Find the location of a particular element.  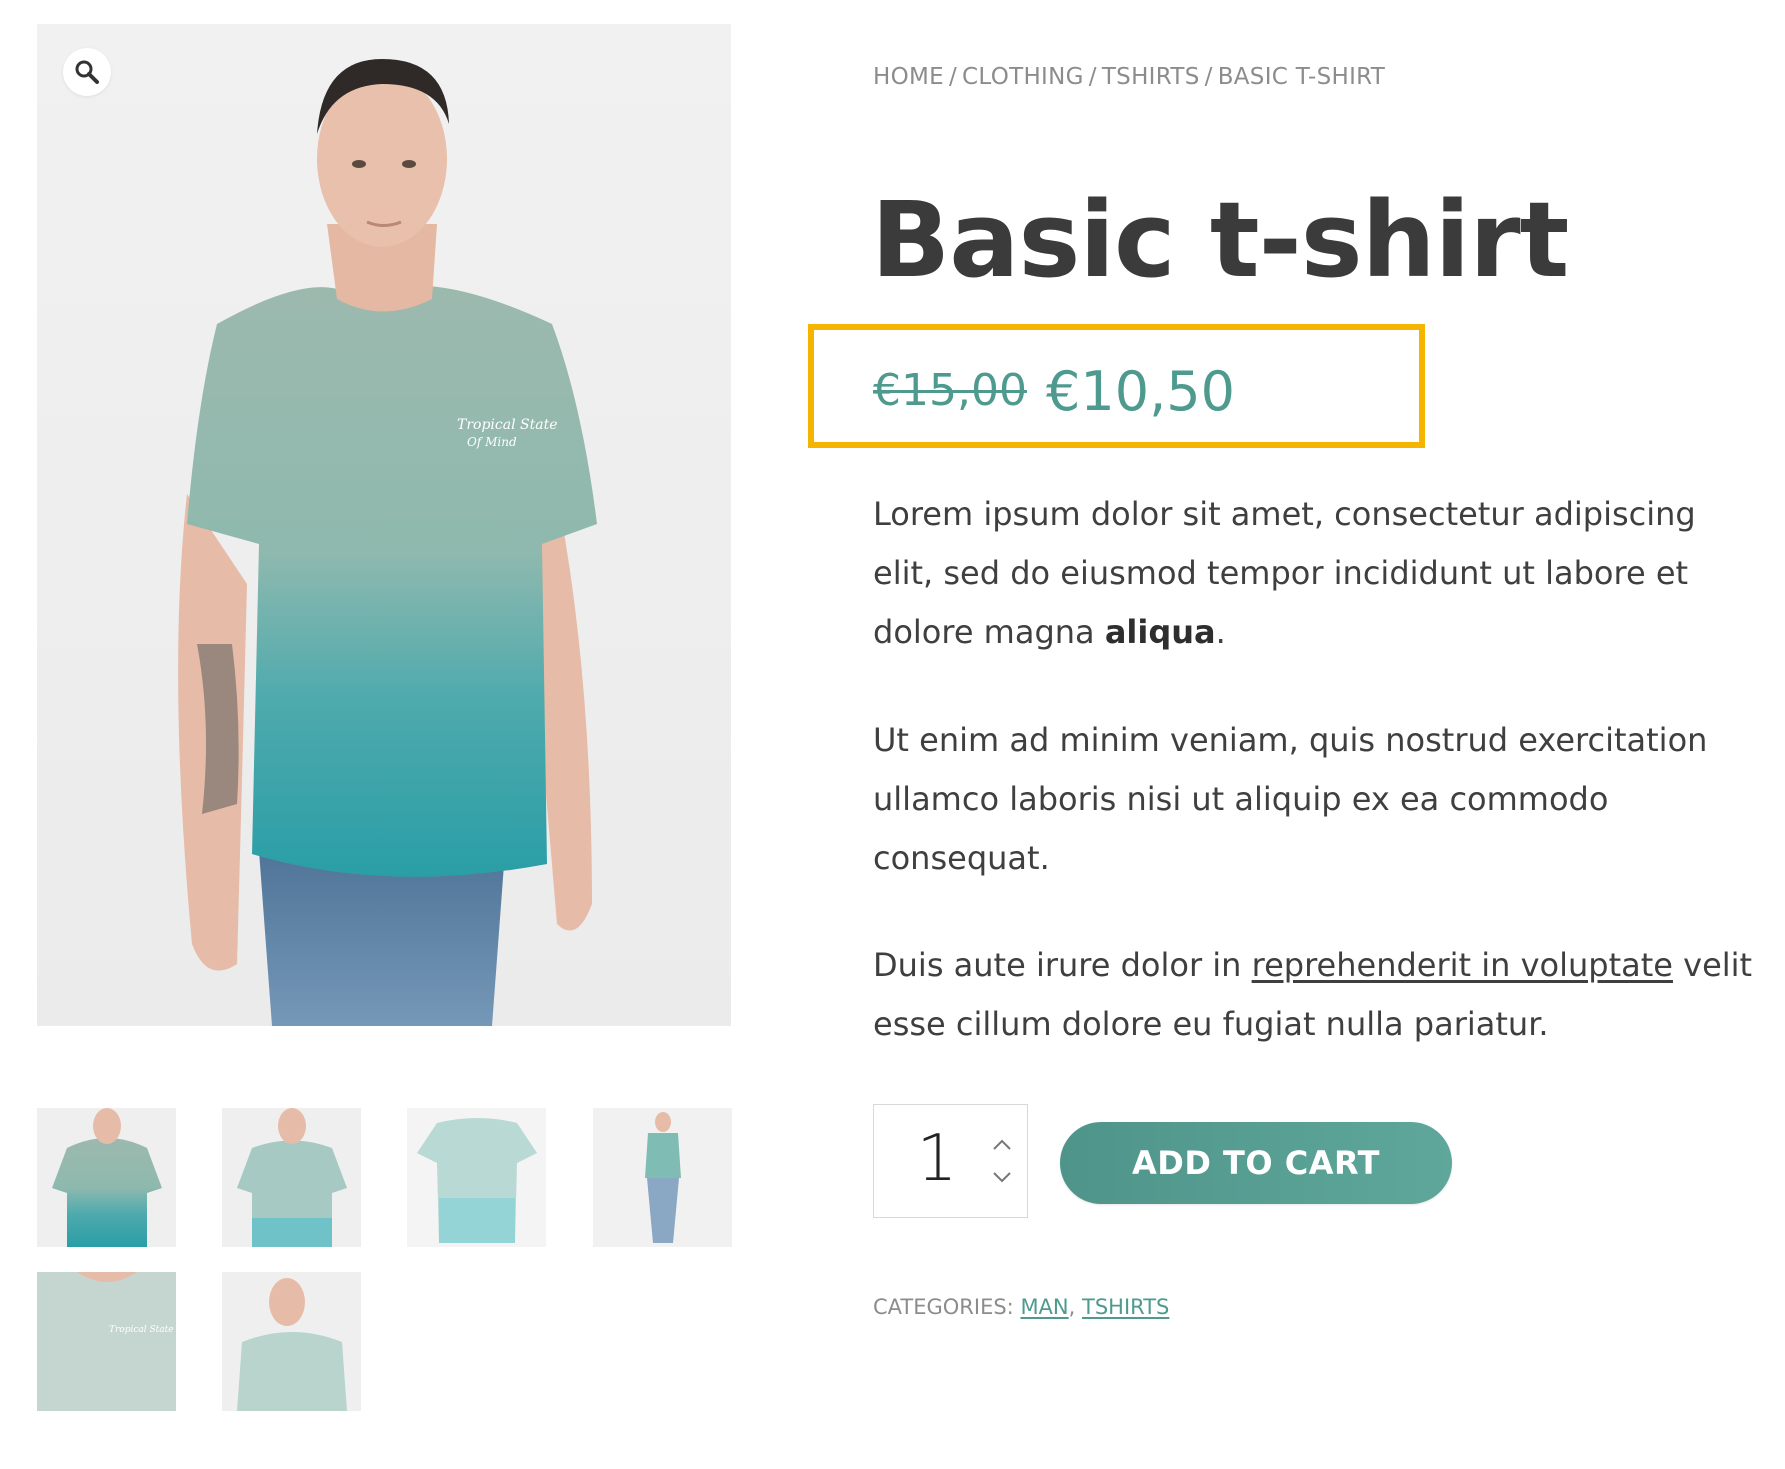

breadcrumb-clothing: CLOTHING is located at coordinates (1023, 77).